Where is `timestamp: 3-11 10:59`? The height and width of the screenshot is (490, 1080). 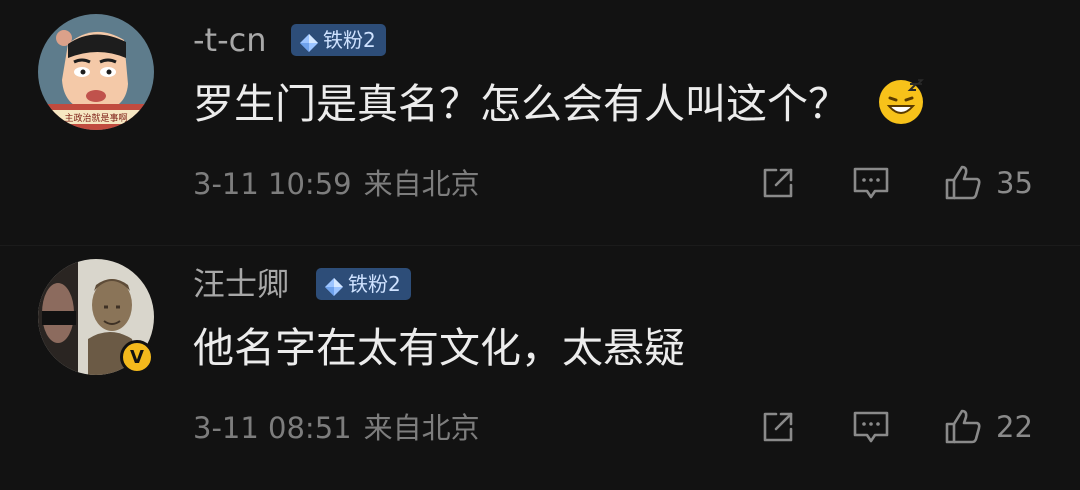 timestamp: 3-11 10:59 is located at coordinates (272, 184).